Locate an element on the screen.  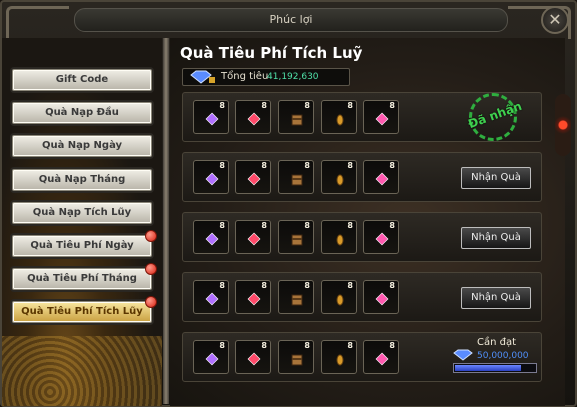
scrollbar-thumb is located at coordinates (563, 125).